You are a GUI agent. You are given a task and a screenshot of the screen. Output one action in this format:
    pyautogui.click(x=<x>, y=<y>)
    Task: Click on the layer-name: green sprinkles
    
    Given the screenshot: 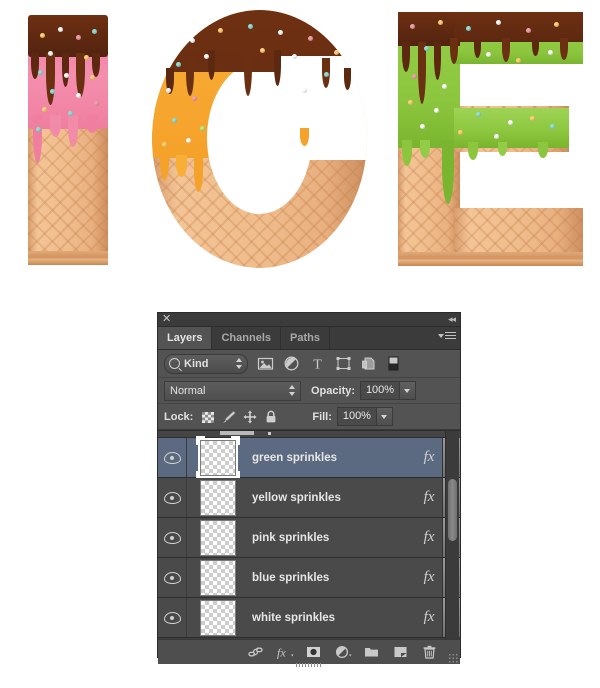 What is the action you would take?
    pyautogui.click(x=332, y=458)
    